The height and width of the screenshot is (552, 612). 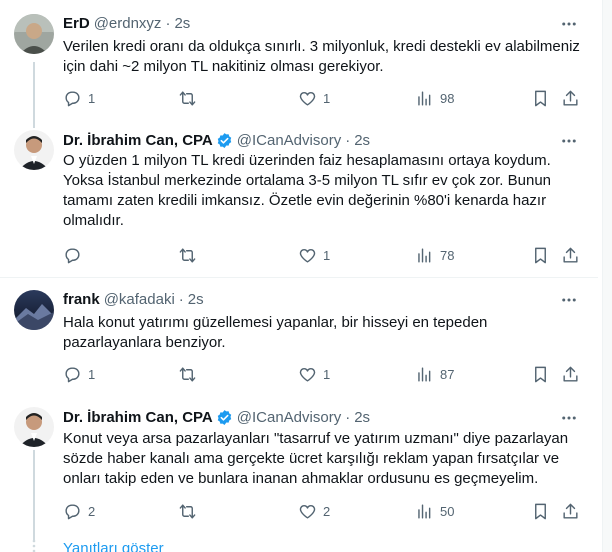 I want to click on tweet-actions: 1 78, so click(x=328, y=255).